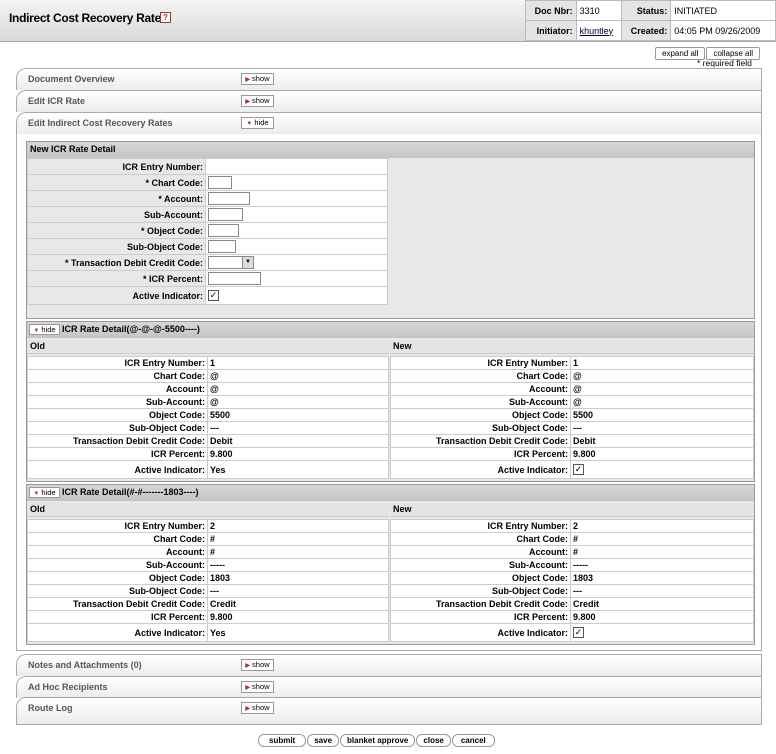  Describe the element at coordinates (68, 687) in the screenshot. I see `tab-label: Ad Hoc Recipients` at that location.